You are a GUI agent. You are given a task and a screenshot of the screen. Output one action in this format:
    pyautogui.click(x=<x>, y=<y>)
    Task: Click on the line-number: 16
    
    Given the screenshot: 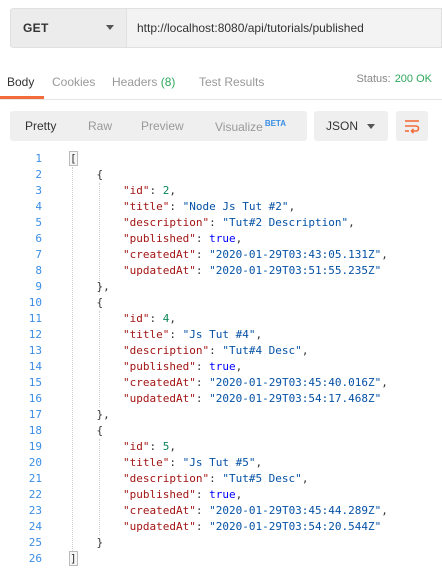 What is the action you would take?
    pyautogui.click(x=35, y=398)
    